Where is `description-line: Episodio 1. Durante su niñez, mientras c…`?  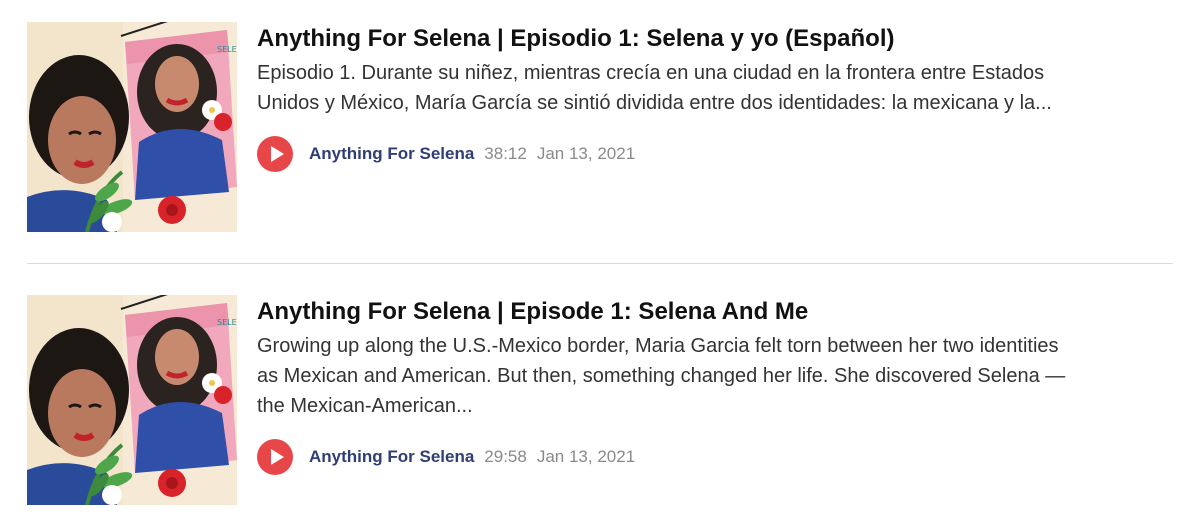
description-line: Episodio 1. Durante su niñez, mientras c… is located at coordinates (651, 73).